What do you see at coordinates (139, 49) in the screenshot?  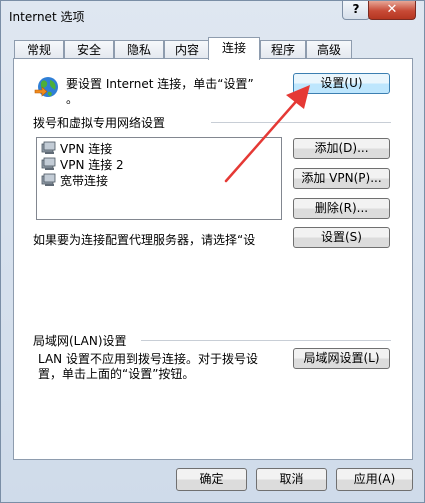 I see `tab-privacy: 隐私` at bounding box center [139, 49].